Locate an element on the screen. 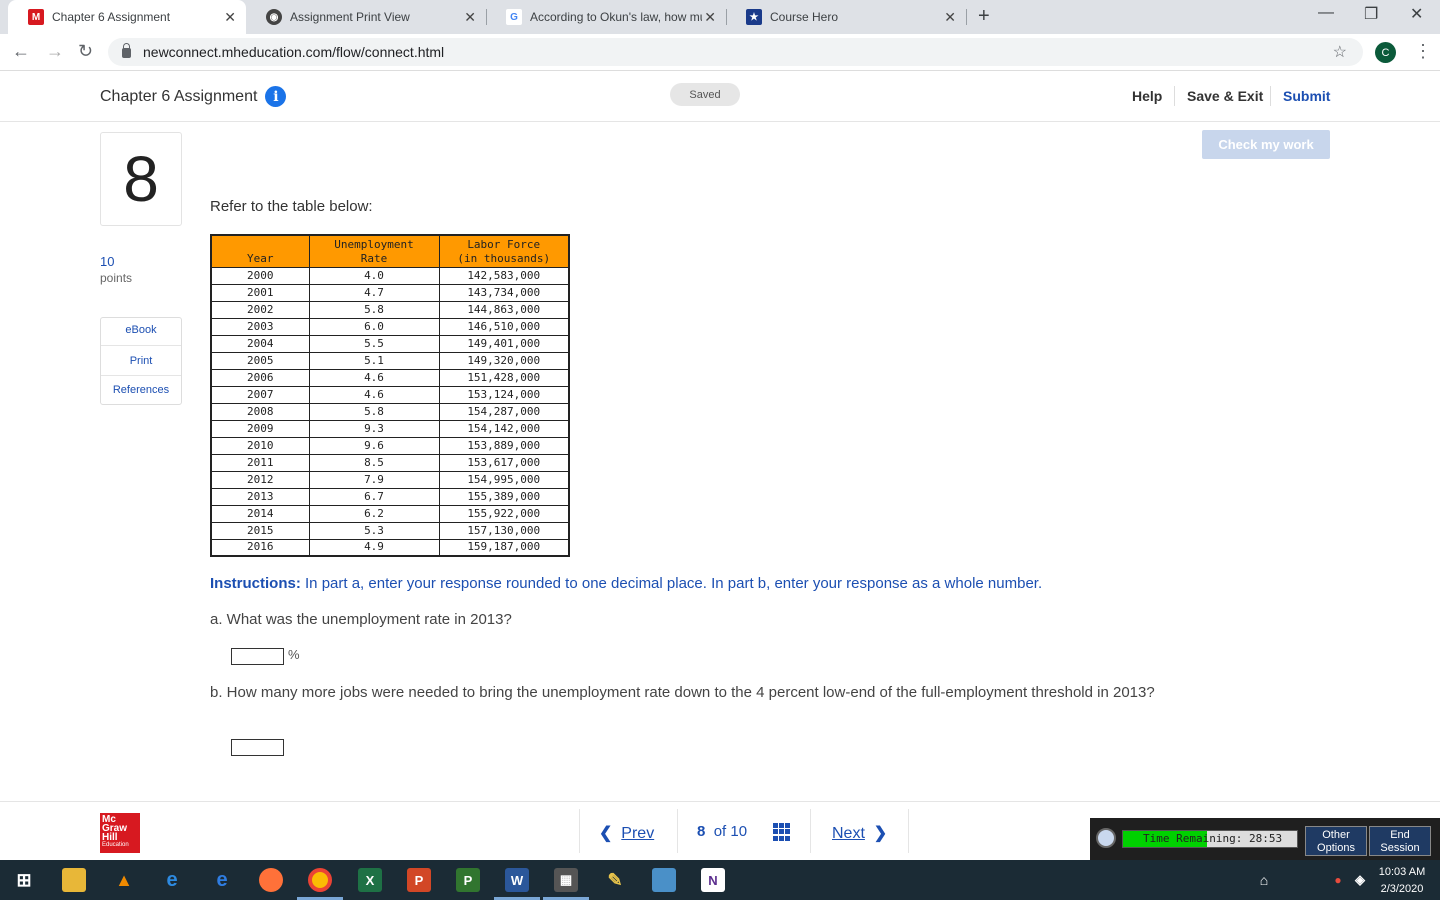 This screenshot has height=900, width=1440. reload-icon: ↻ is located at coordinates (85, 51).